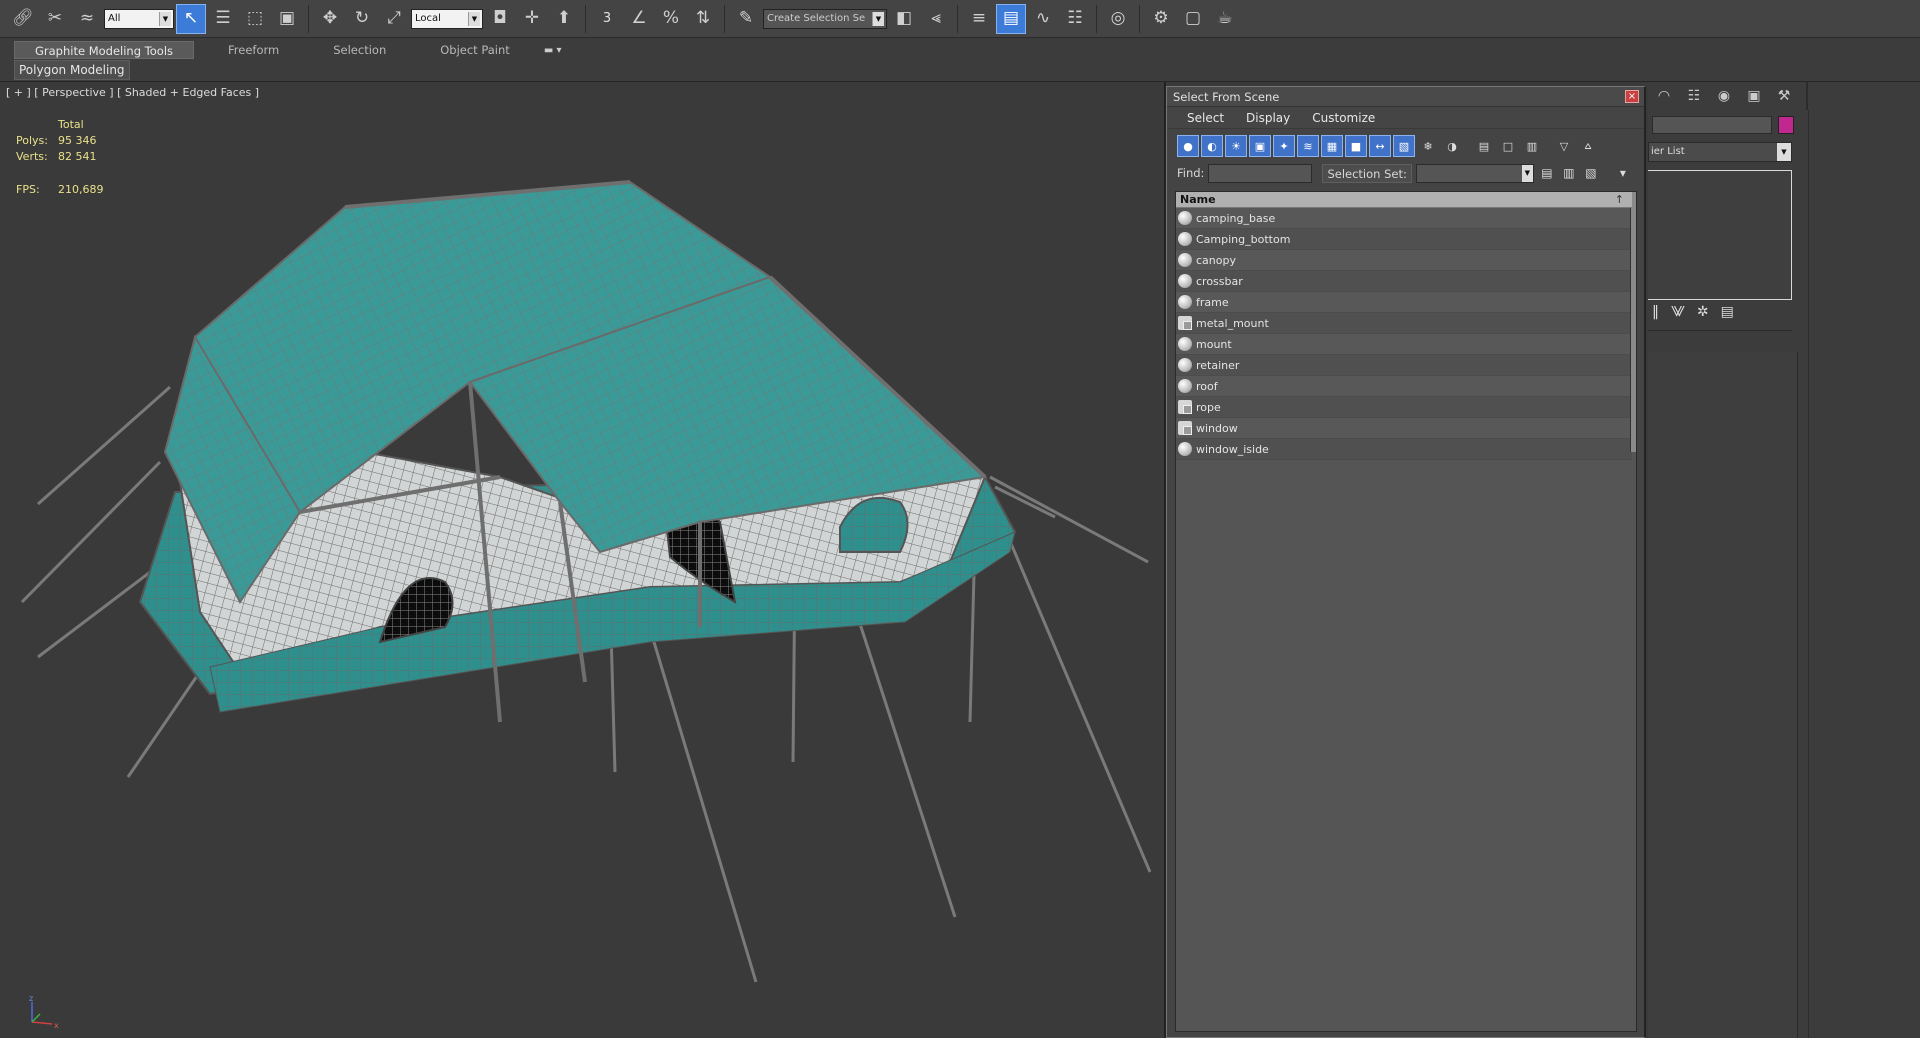 This screenshot has height=1038, width=1920. What do you see at coordinates (1404, 260) in the screenshot?
I see `list-item: canopy` at bounding box center [1404, 260].